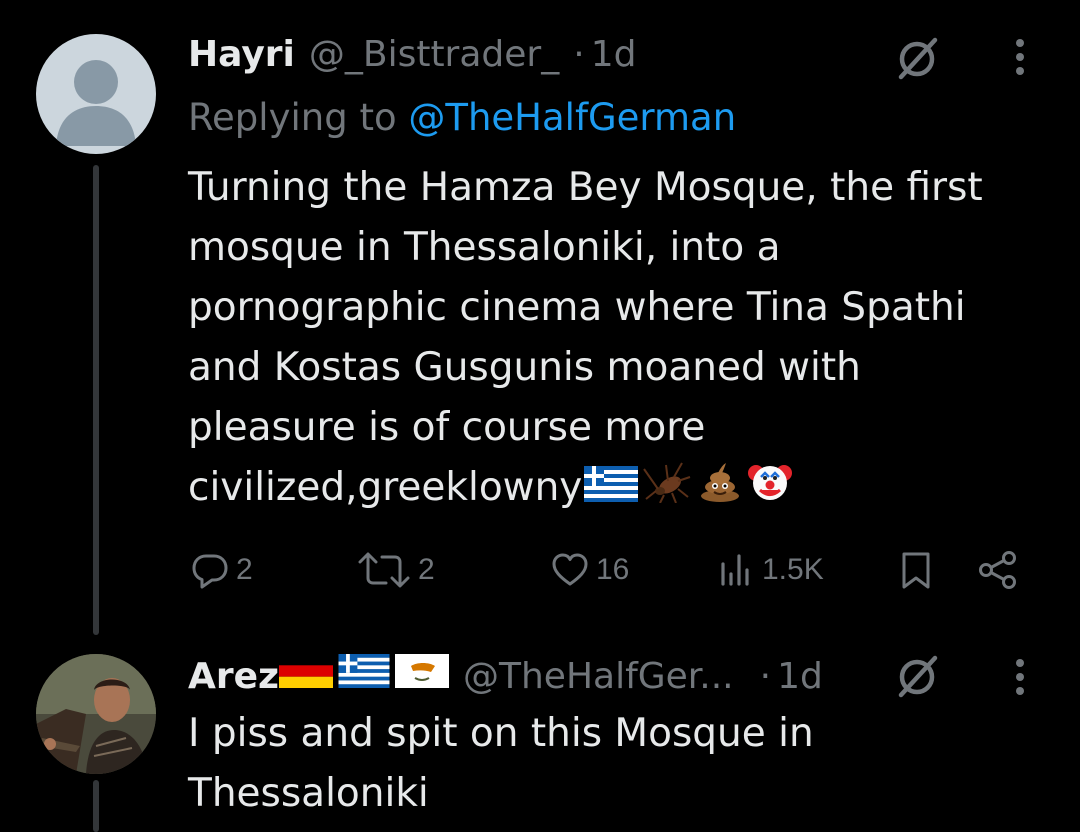 This screenshot has width=1080, height=832. I want to click on share-icon, so click(997, 570).